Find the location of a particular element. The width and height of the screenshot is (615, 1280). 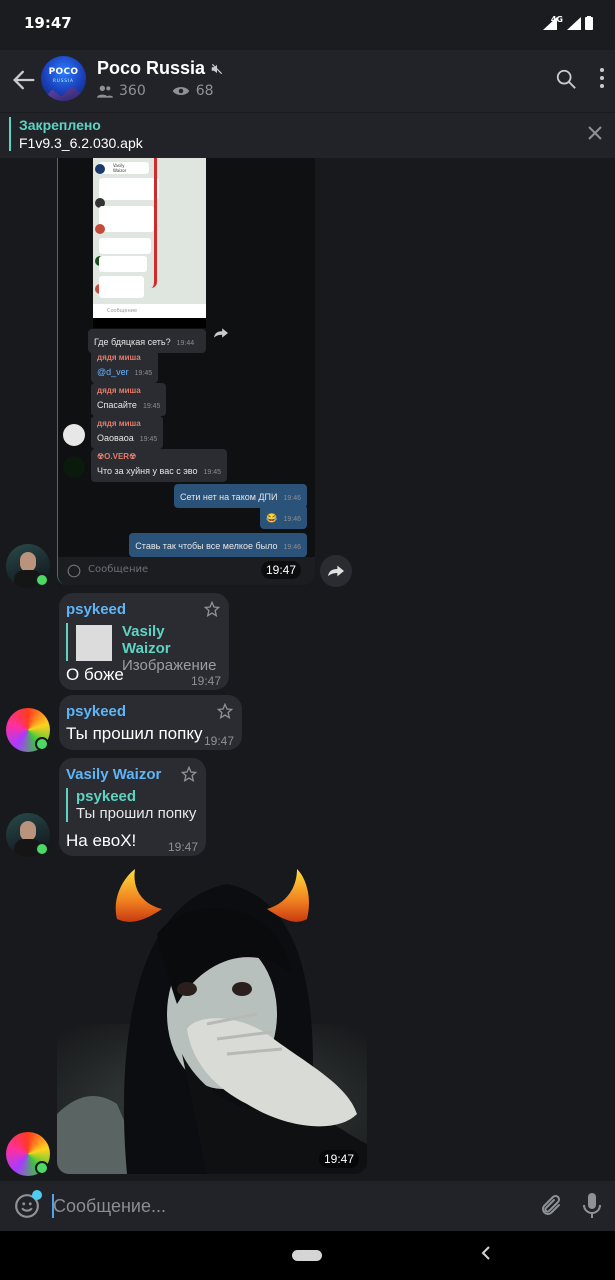

mini-composer-placeholder: Сообщение is located at coordinates (118, 569).